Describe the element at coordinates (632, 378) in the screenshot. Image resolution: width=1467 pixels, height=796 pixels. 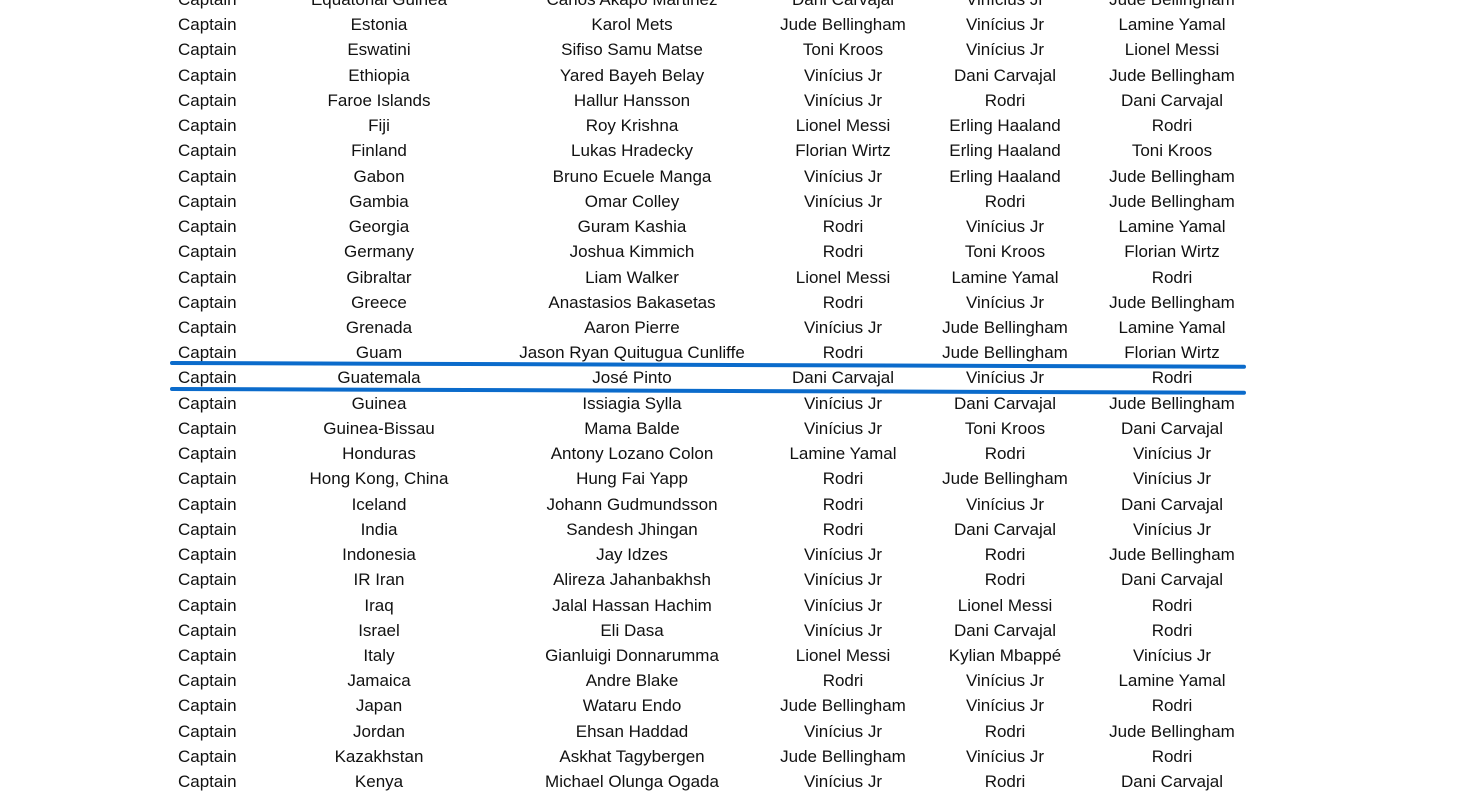
I see `captain-name-cell: José Pinto` at that location.